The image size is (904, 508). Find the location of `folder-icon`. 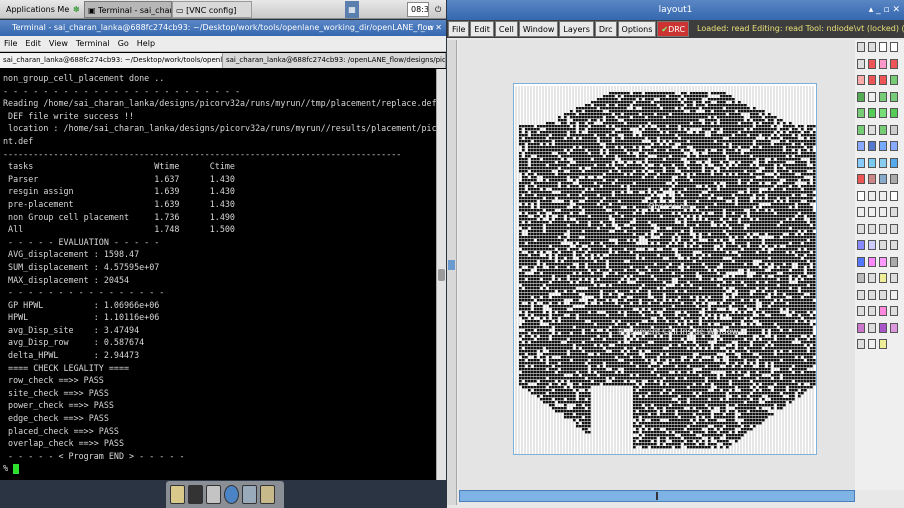

folder-icon is located at coordinates (267, 494).